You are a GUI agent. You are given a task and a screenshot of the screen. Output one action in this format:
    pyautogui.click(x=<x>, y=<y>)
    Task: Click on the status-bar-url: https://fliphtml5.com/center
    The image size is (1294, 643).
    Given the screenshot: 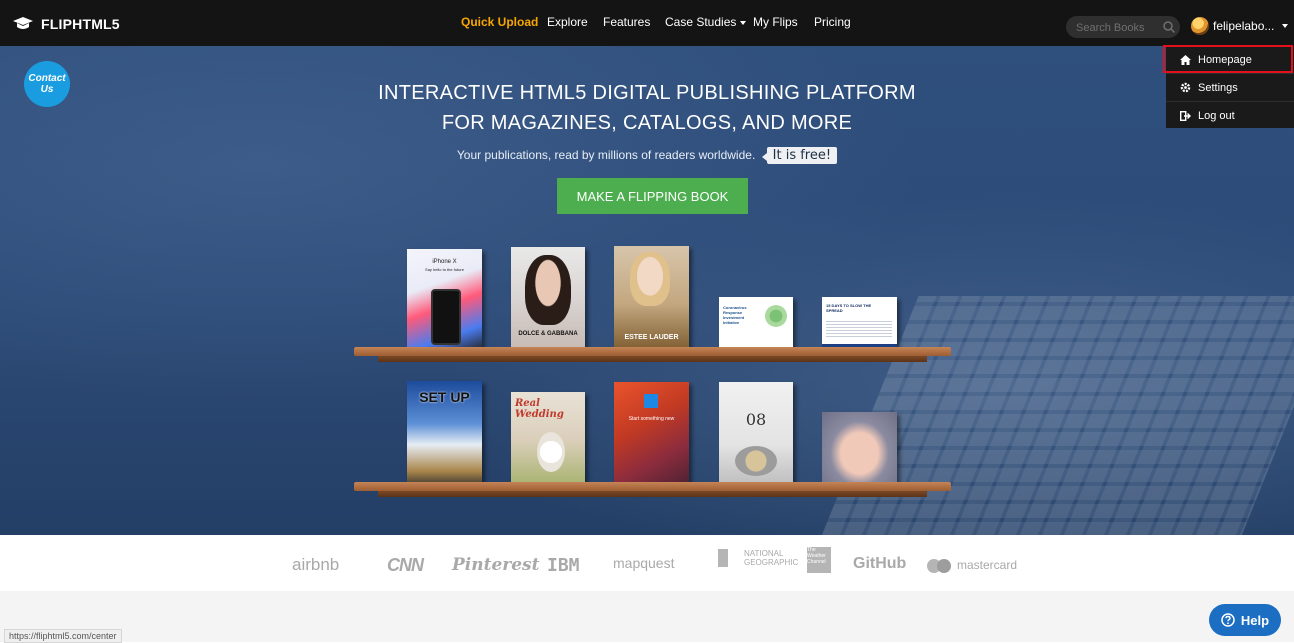 What is the action you would take?
    pyautogui.click(x=63, y=636)
    